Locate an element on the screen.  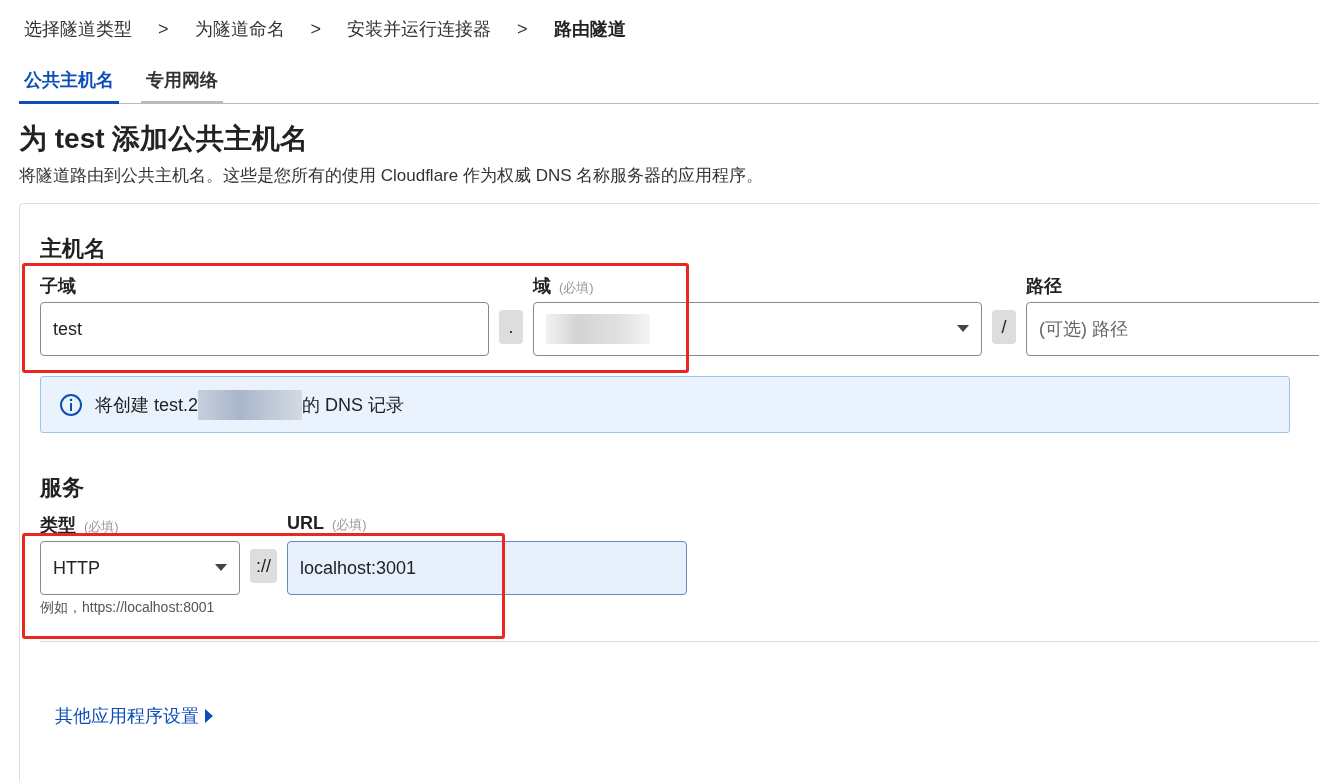
type-select: HTTP is located at coordinates (140, 568).